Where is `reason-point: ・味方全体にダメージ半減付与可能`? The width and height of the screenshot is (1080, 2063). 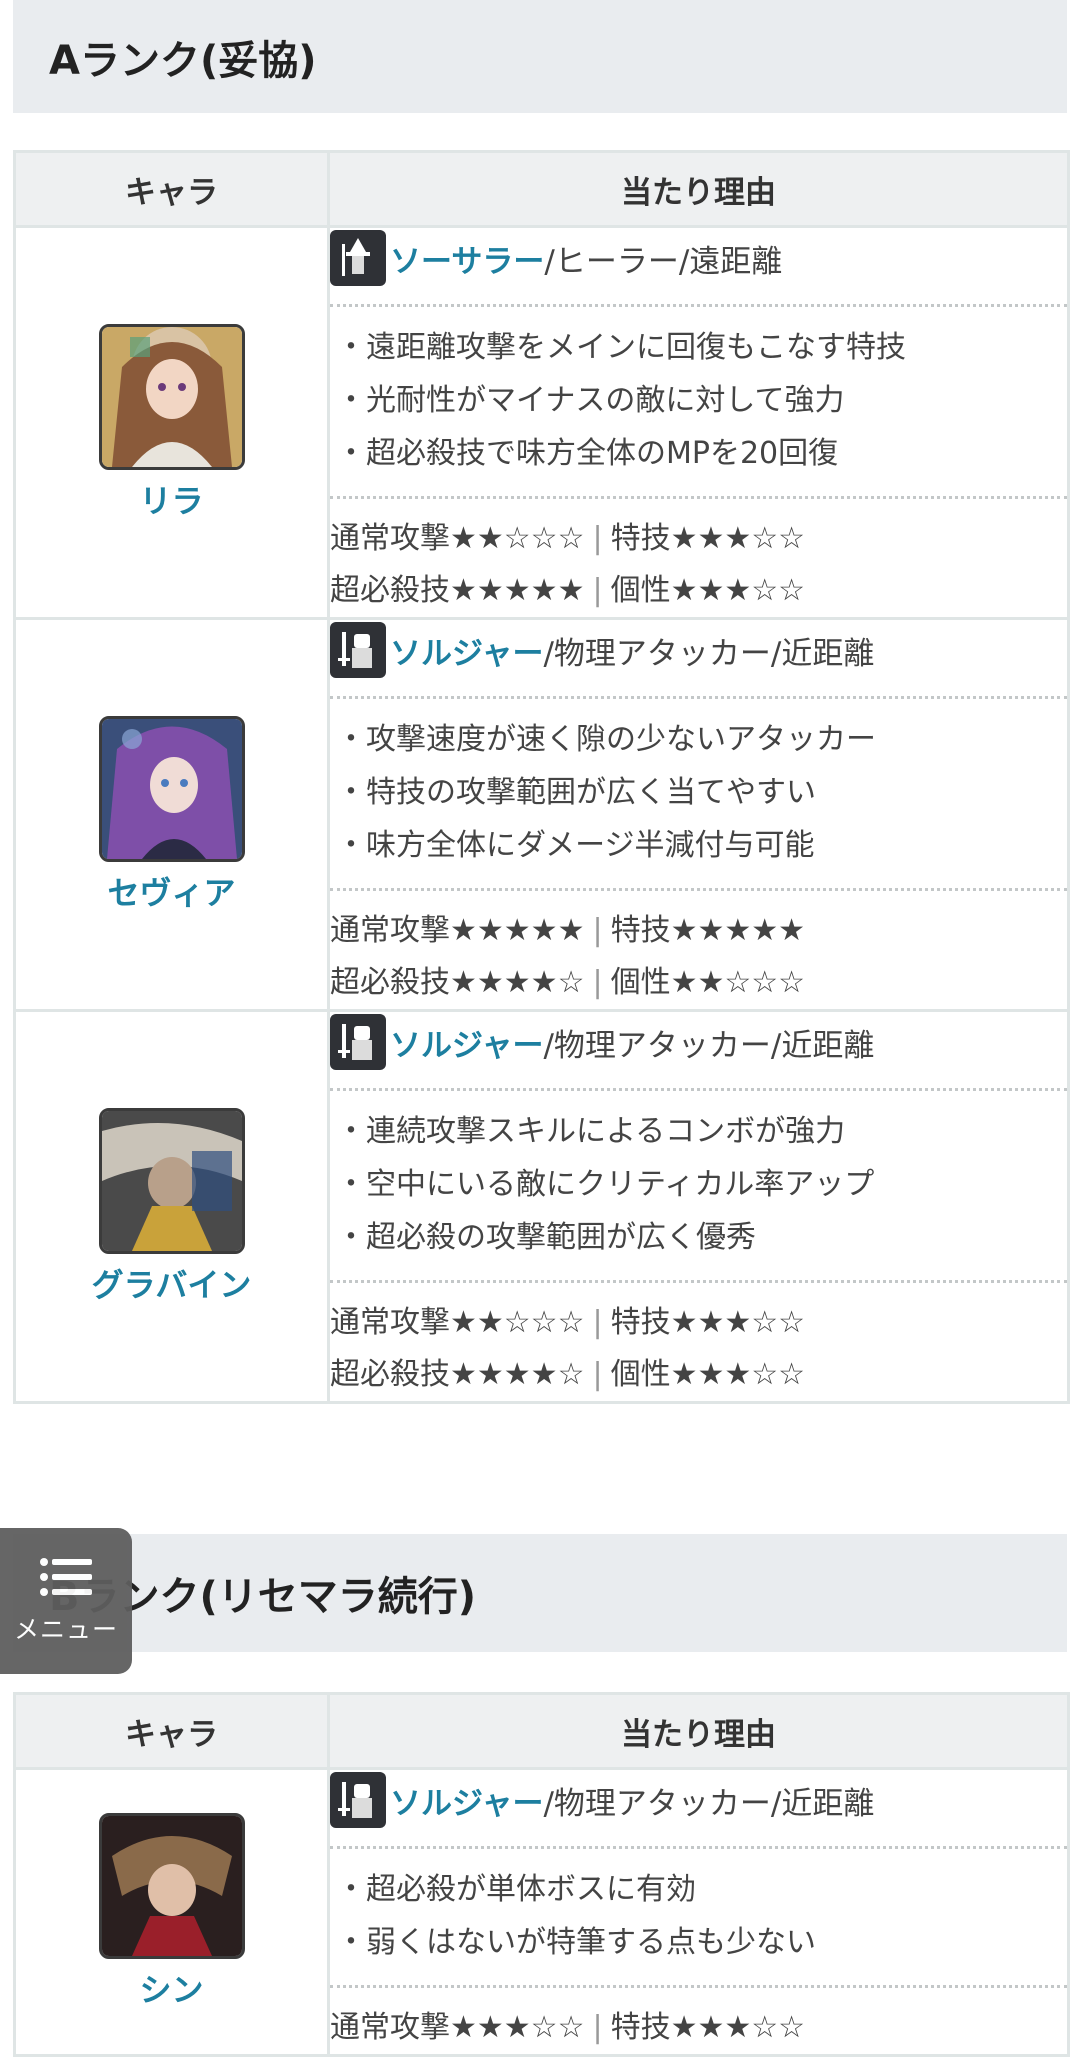 reason-point: ・味方全体にダメージ半減付与可能 is located at coordinates (575, 845).